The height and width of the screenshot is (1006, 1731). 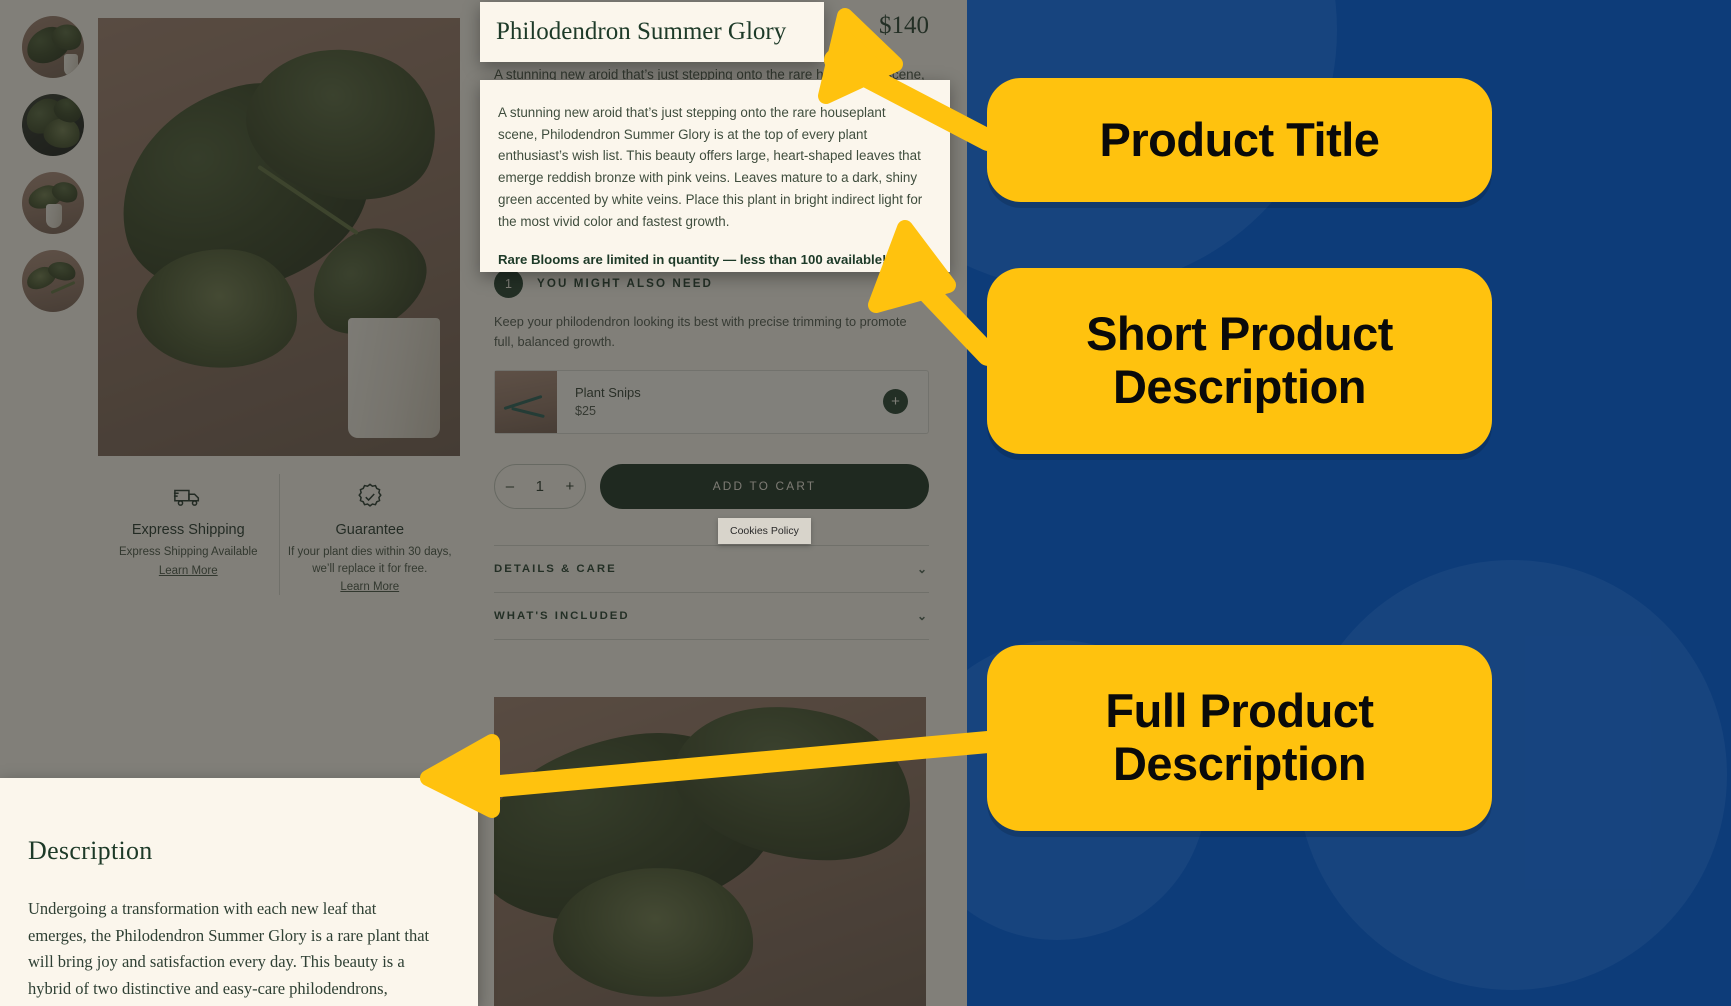 I want to click on addon-thumbnail, so click(x=526, y=401).